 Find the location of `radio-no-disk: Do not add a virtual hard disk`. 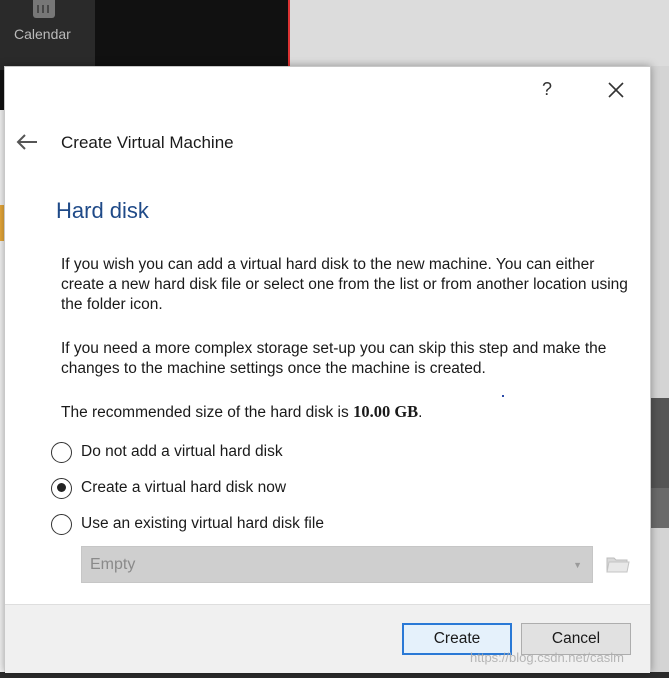

radio-no-disk: Do not add a virtual hard disk is located at coordinates (167, 452).